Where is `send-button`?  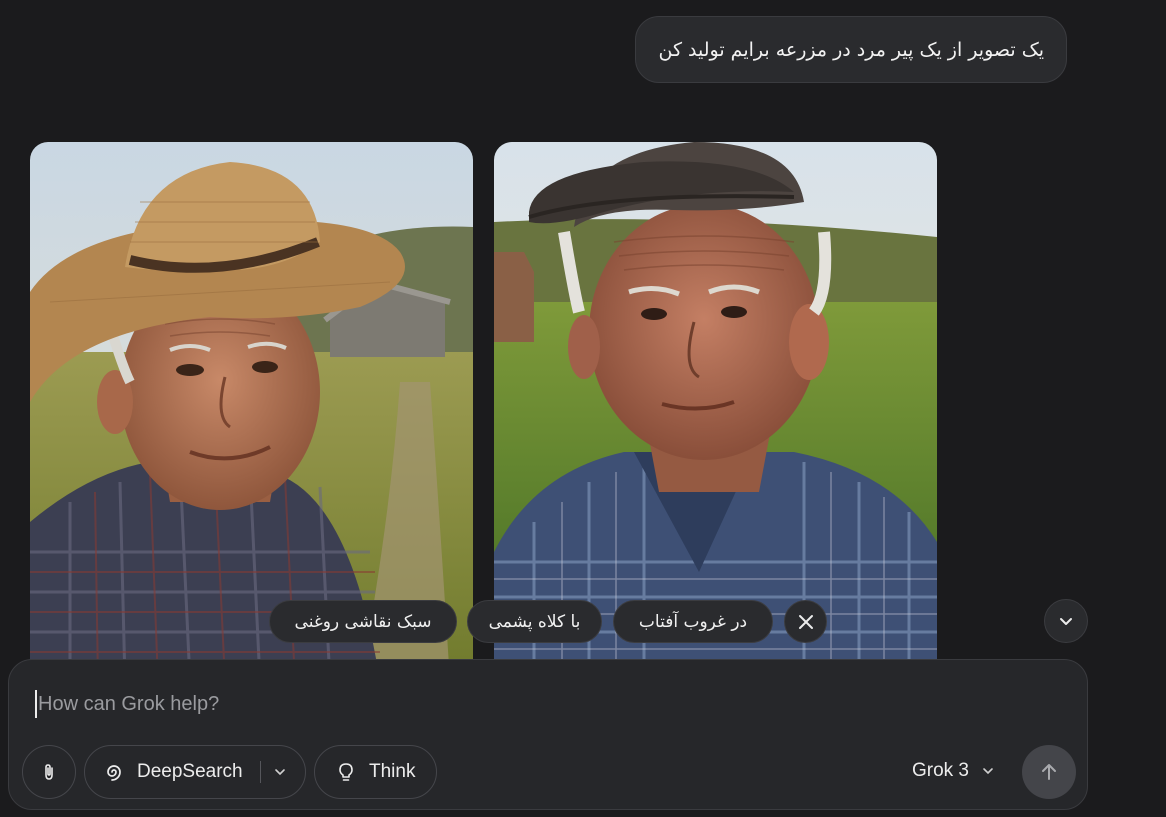 send-button is located at coordinates (1049, 772).